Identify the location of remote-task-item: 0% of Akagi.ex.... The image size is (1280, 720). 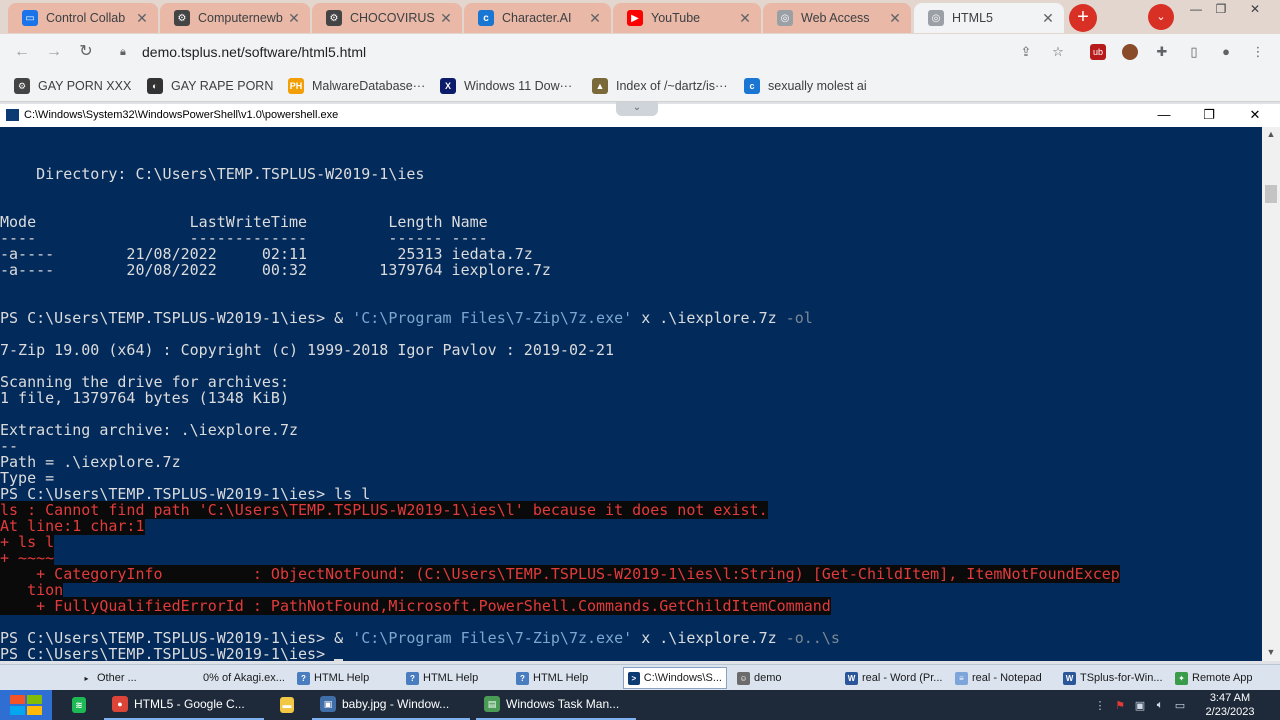
(247, 678).